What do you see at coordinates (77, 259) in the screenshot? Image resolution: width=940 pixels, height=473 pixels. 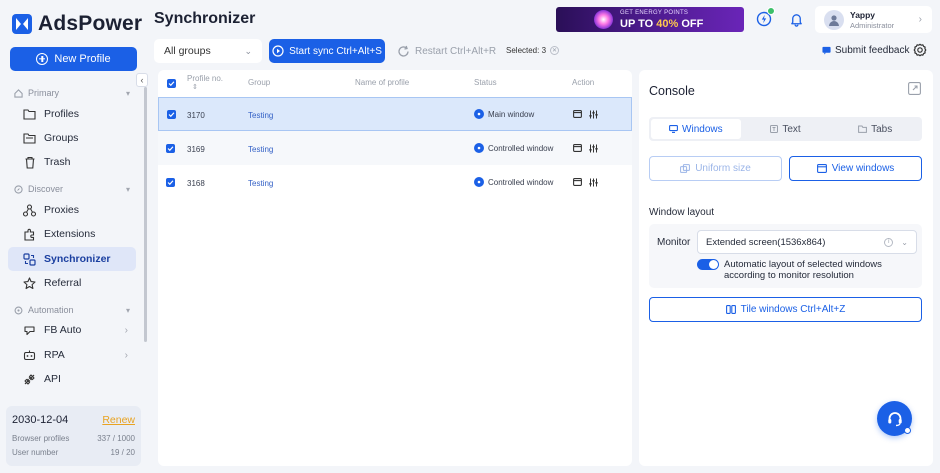 I see `sidebar-item-label: Synchronizer` at bounding box center [77, 259].